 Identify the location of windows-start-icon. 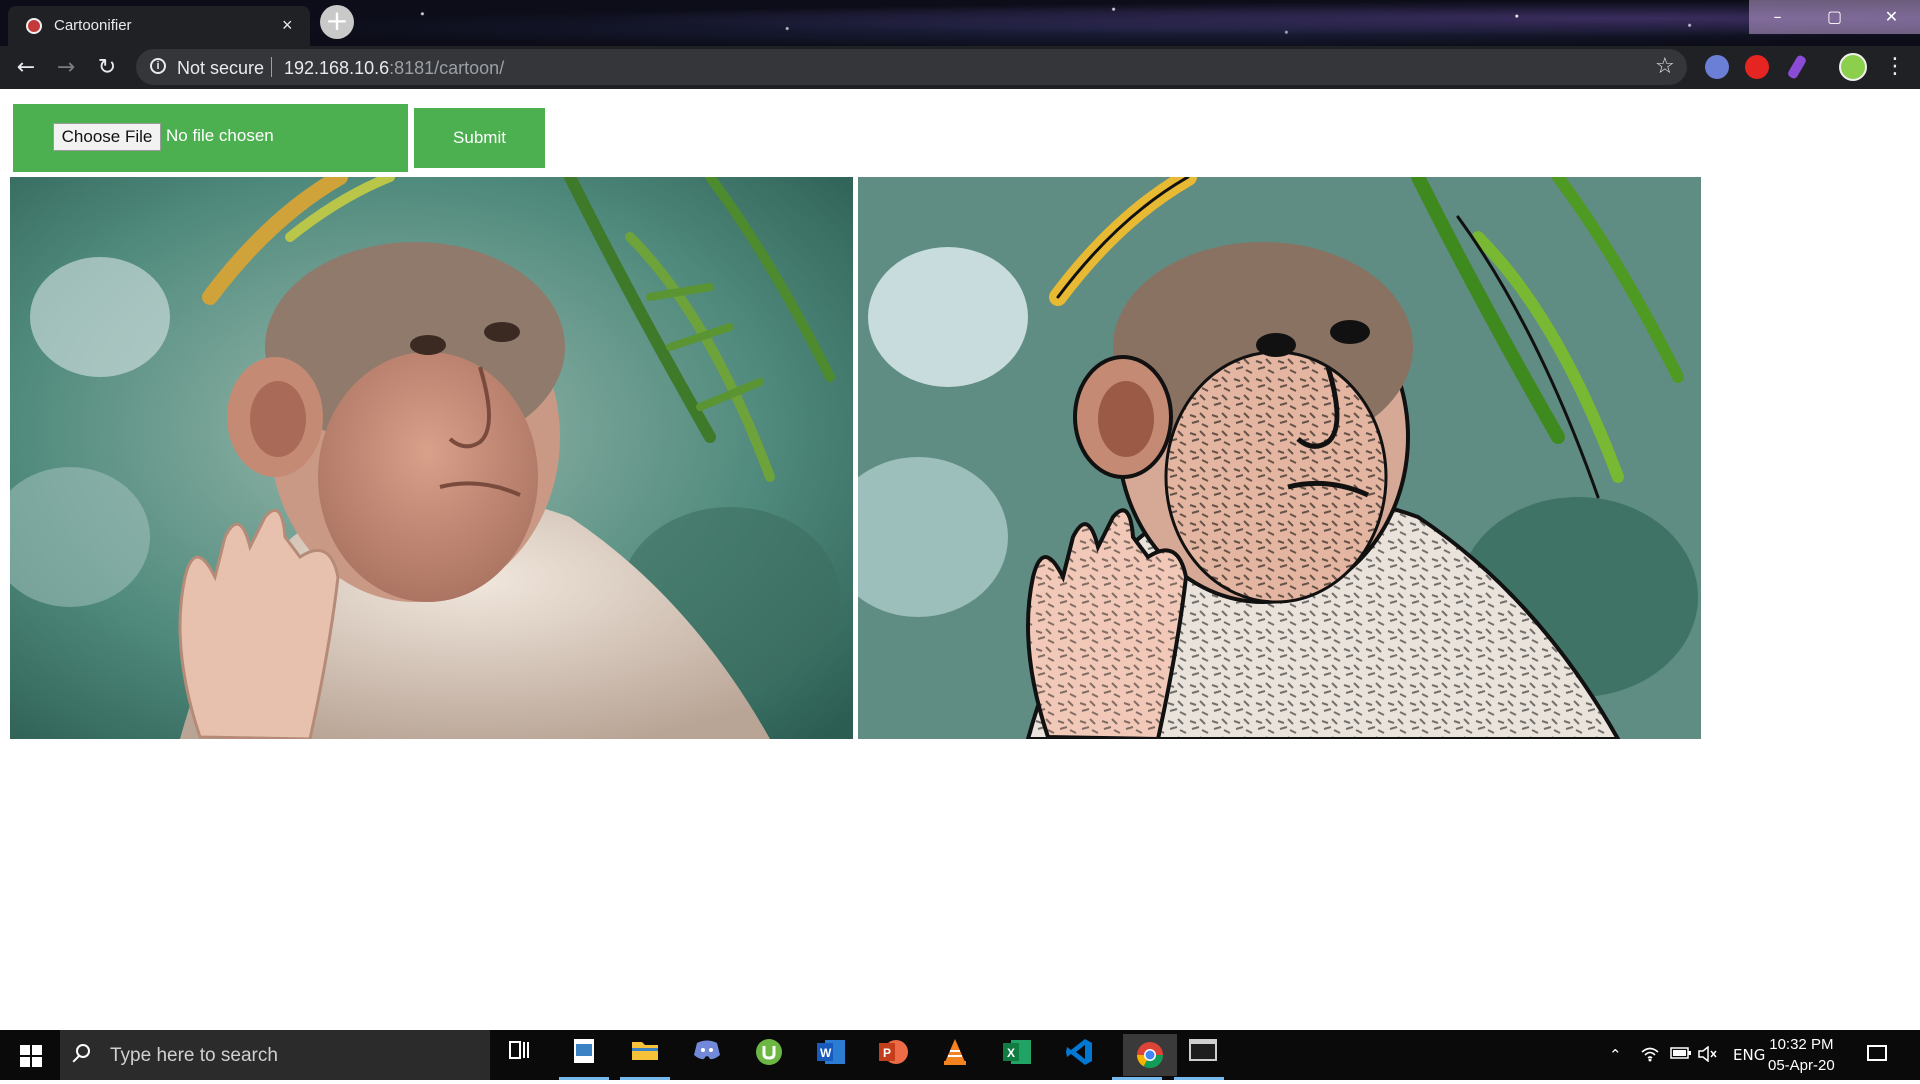
(31, 1056).